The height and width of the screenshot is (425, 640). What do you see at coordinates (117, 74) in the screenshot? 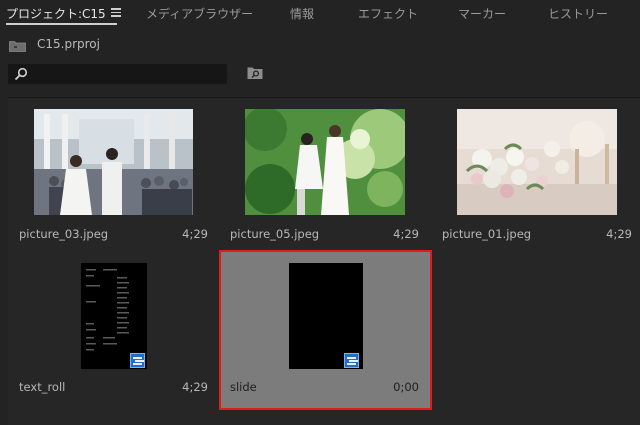
I see `search-input` at bounding box center [117, 74].